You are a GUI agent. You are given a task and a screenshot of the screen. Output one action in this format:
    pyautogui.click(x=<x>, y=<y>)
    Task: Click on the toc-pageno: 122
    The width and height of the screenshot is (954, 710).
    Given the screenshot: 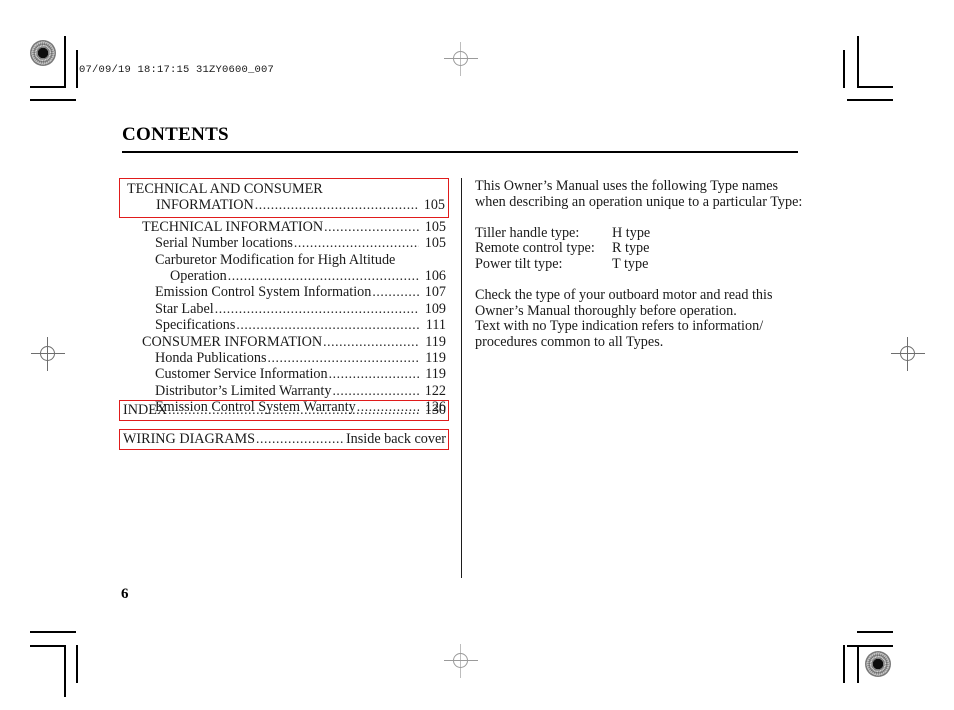 What is the action you would take?
    pyautogui.click(x=435, y=390)
    